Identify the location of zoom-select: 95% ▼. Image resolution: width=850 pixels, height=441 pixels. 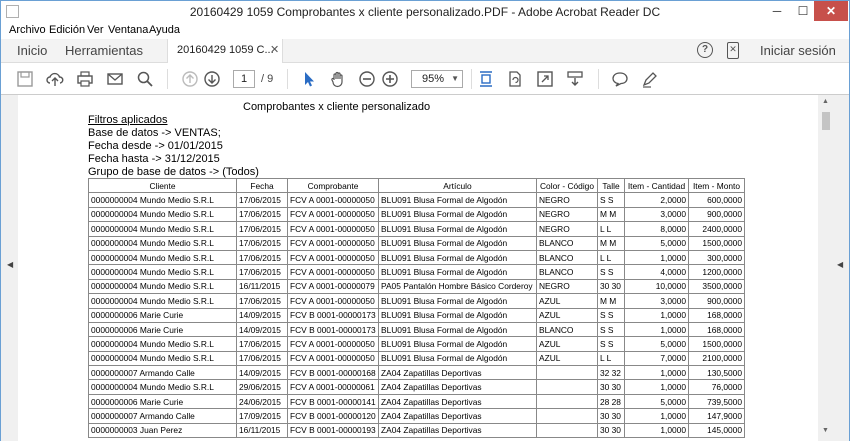
(437, 79).